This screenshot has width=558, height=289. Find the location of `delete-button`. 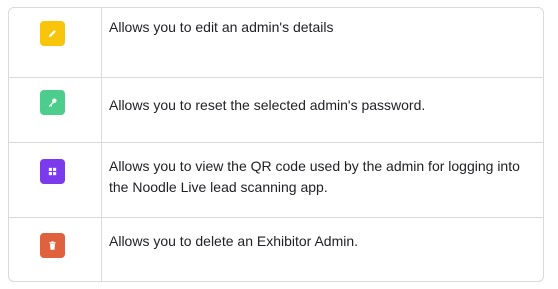

delete-button is located at coordinates (52, 245).